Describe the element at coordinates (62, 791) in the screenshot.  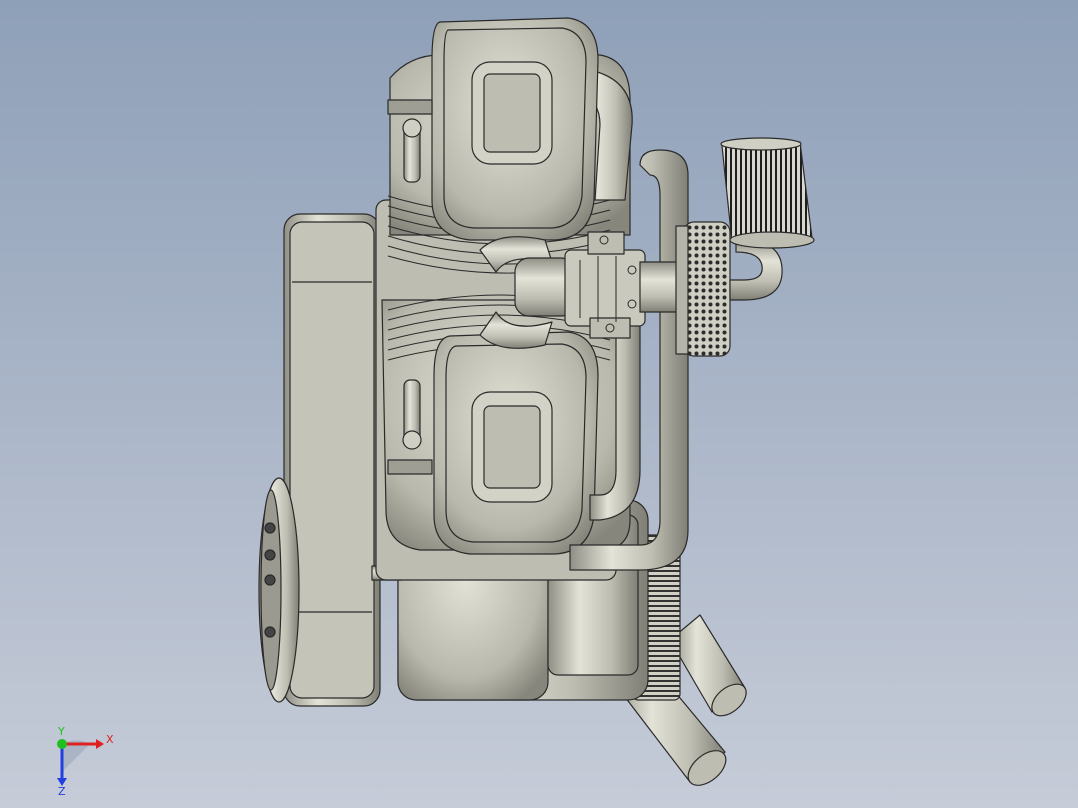
I see `z-axis-label: Z` at that location.